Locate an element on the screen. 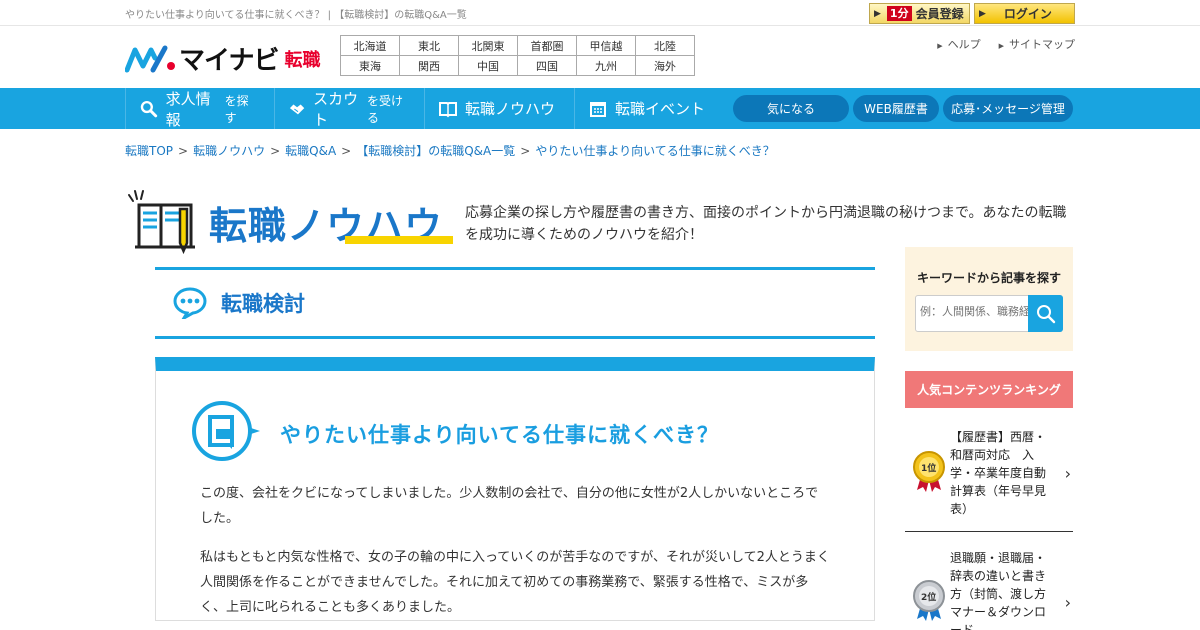  region-link: 北陸 is located at coordinates (665, 45).